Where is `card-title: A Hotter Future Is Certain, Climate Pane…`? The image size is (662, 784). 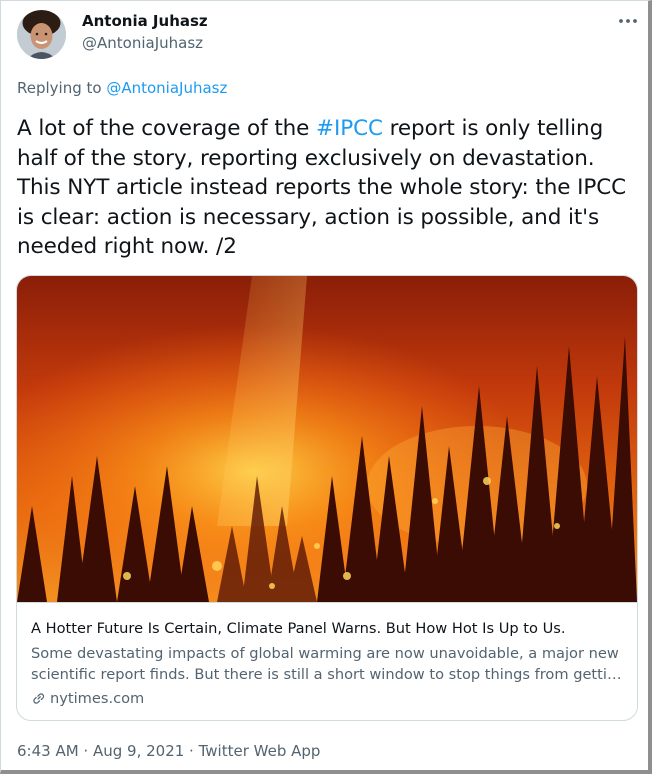 card-title: A Hotter Future Is Certain, Climate Pane… is located at coordinates (298, 628).